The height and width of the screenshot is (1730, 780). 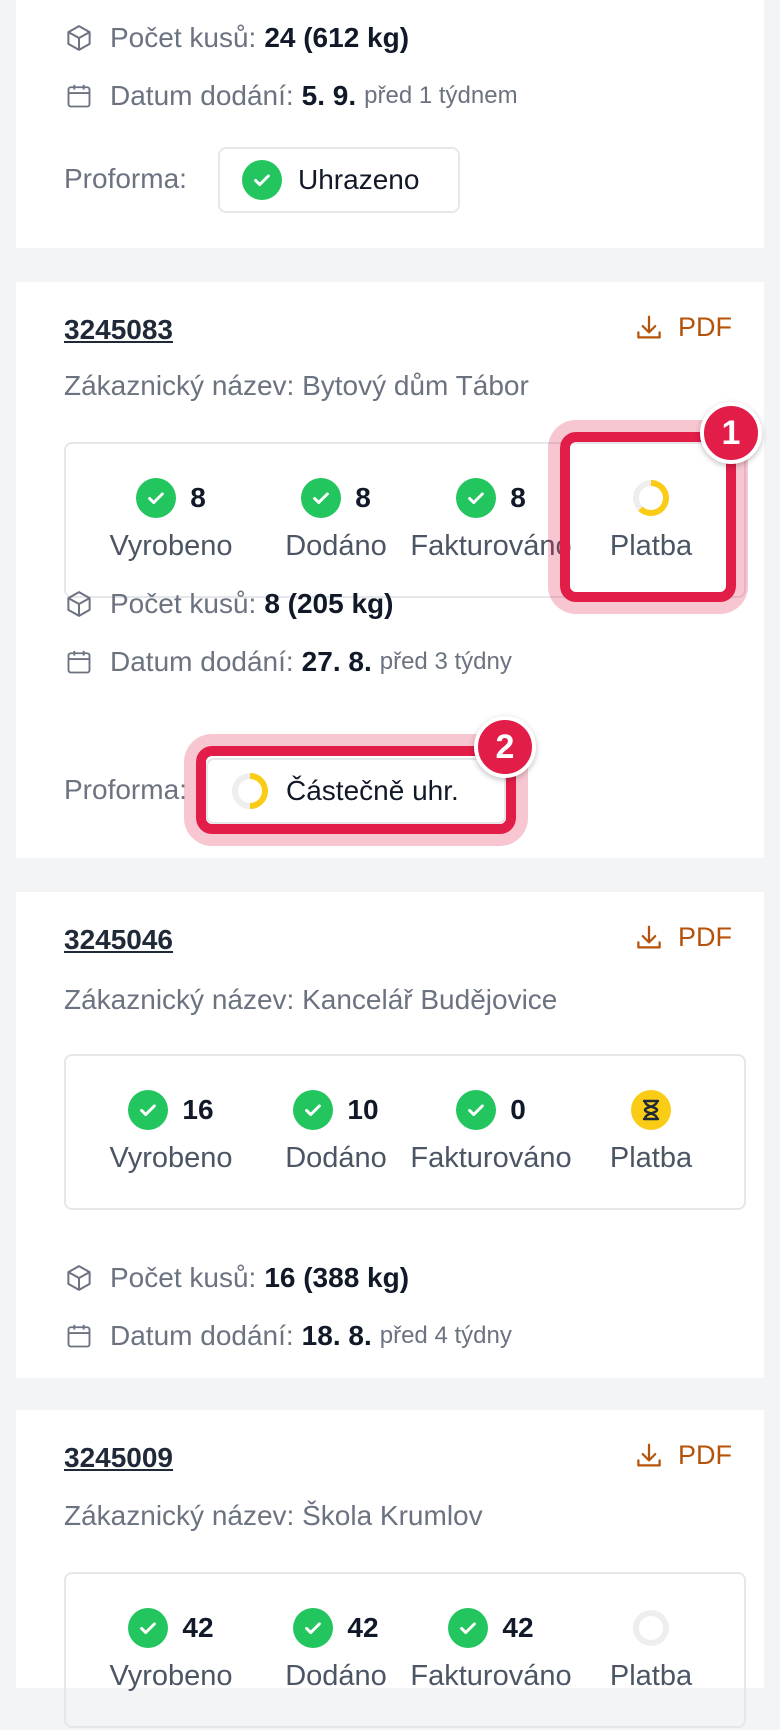 What do you see at coordinates (651, 1628) in the screenshot?
I see `empty-progress-icon` at bounding box center [651, 1628].